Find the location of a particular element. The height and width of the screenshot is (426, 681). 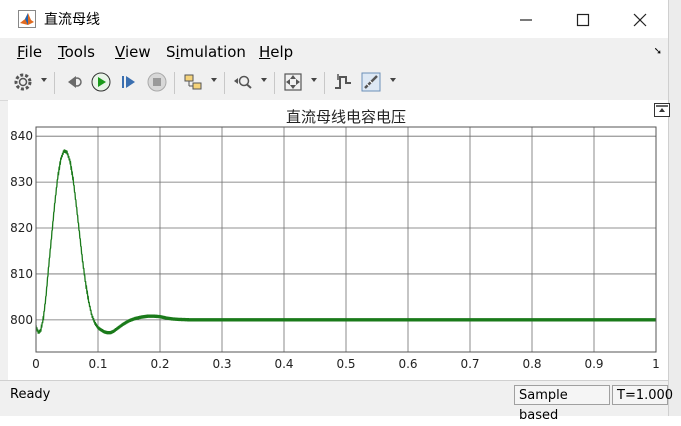

maximize-button is located at coordinates (583, 19).